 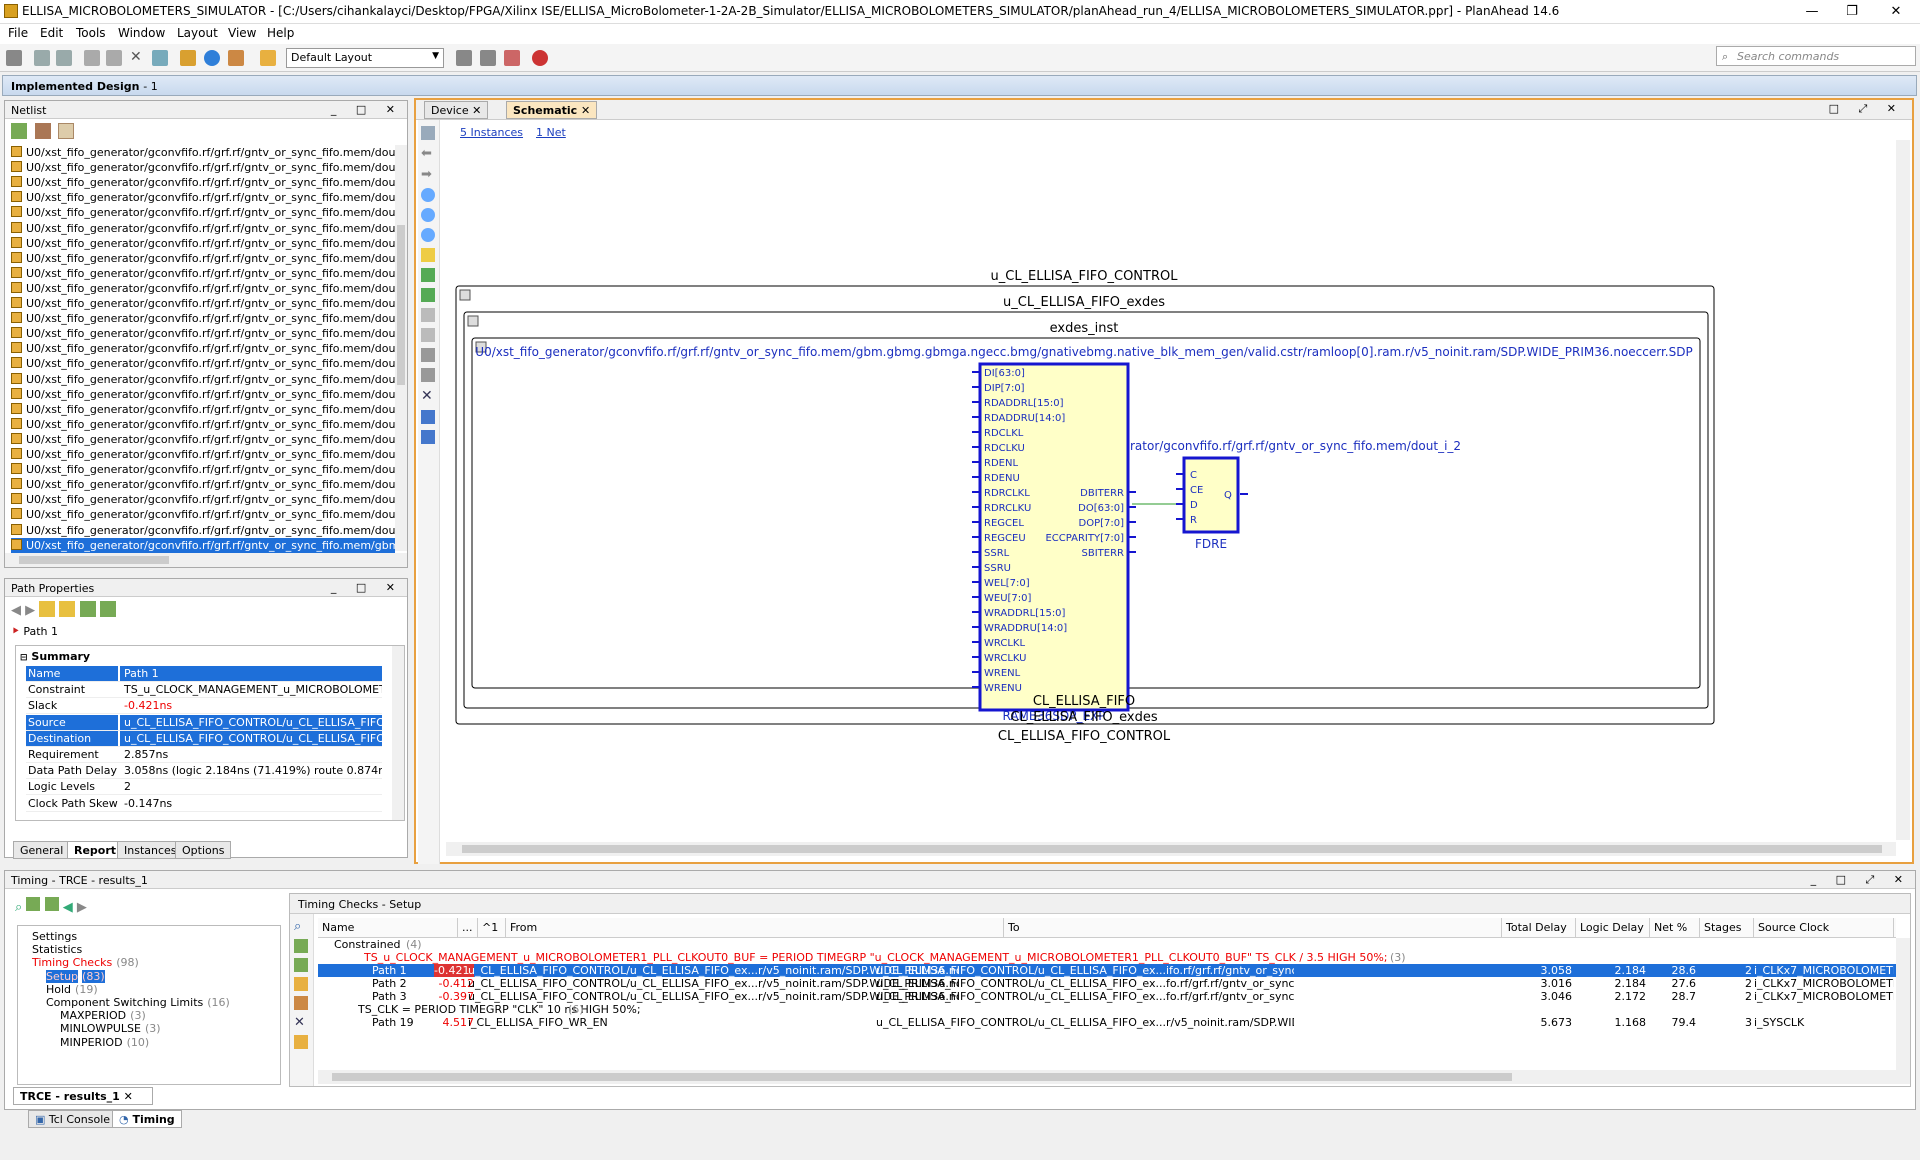 I want to click on netlist-hscroll, so click(x=206, y=560).